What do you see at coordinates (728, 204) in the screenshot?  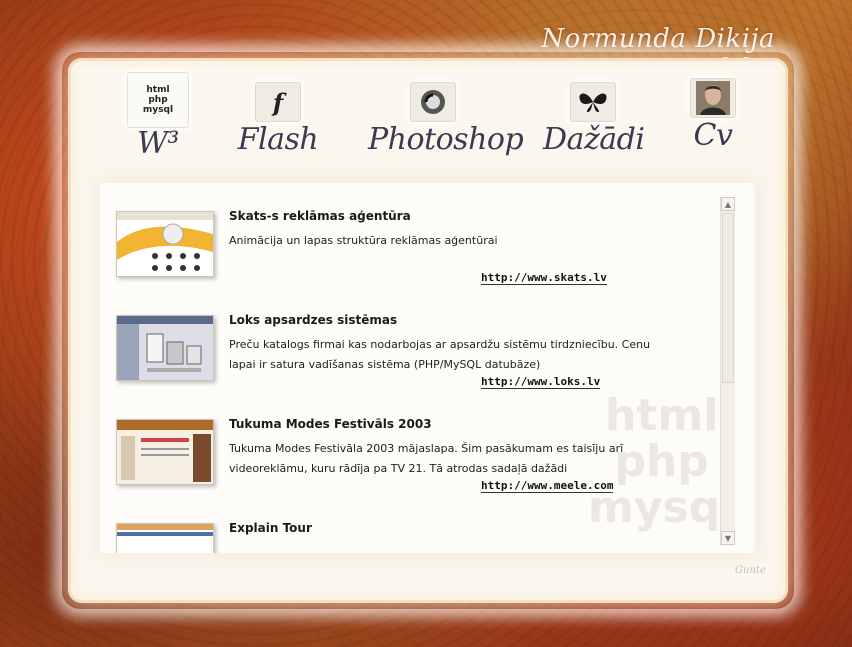 I see `chevron-up-icon: ▲` at bounding box center [728, 204].